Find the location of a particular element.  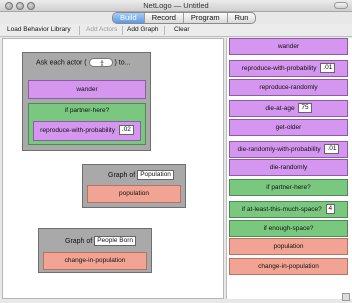

tab-build: Build is located at coordinates (129, 18).